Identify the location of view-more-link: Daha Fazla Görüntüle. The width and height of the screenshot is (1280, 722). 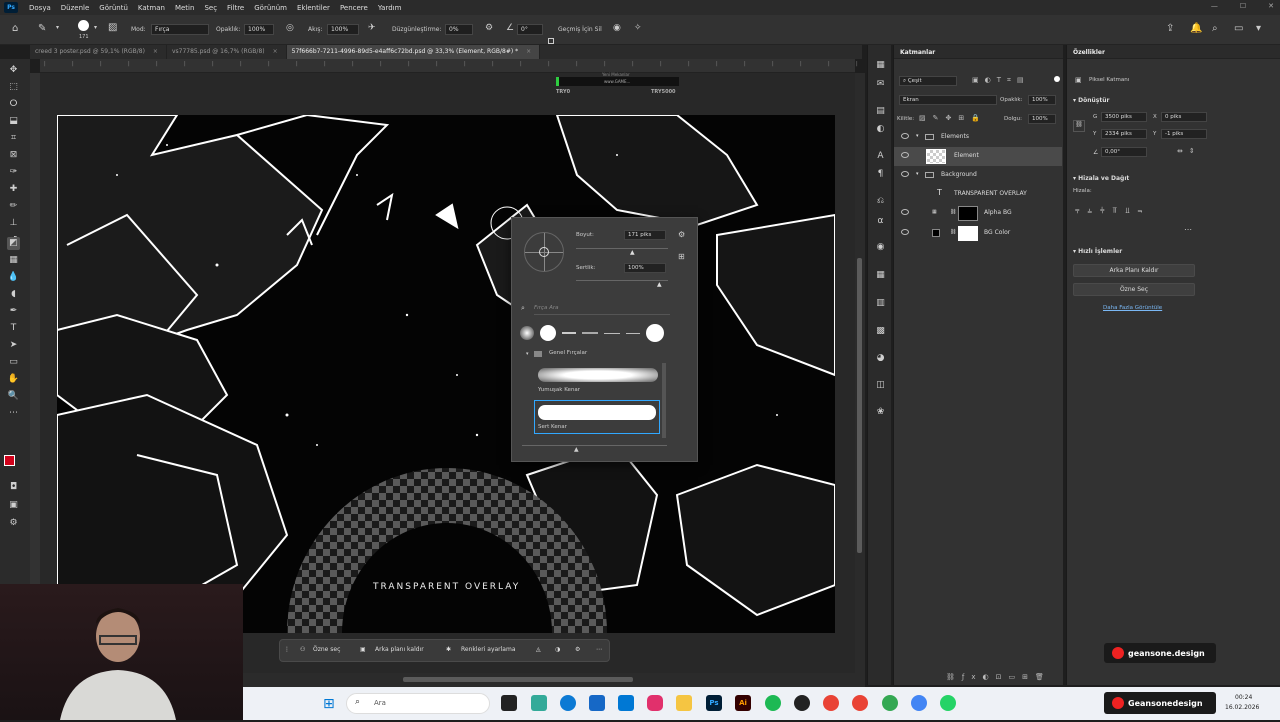
(1132, 308).